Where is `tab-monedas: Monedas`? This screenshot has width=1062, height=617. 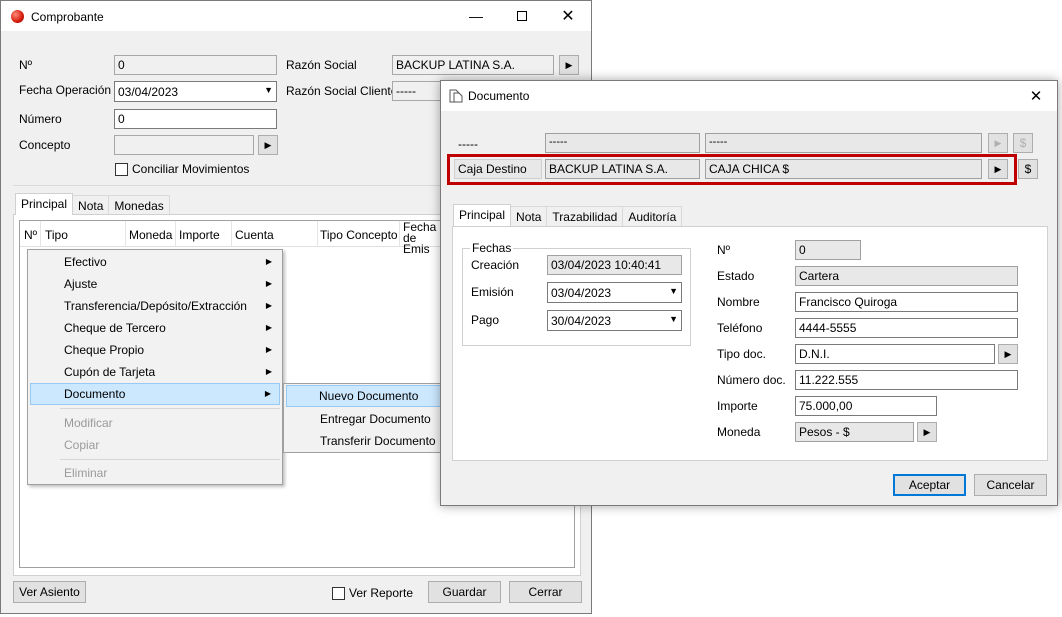
tab-monedas: Monedas is located at coordinates (139, 205).